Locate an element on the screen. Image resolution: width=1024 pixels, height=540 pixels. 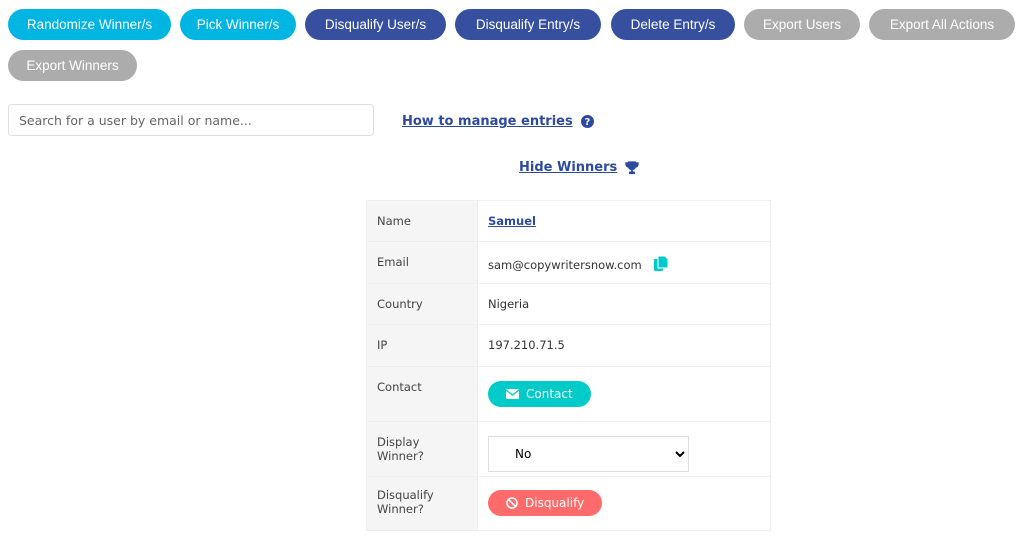
table-row: Name Samuel is located at coordinates (568, 221).